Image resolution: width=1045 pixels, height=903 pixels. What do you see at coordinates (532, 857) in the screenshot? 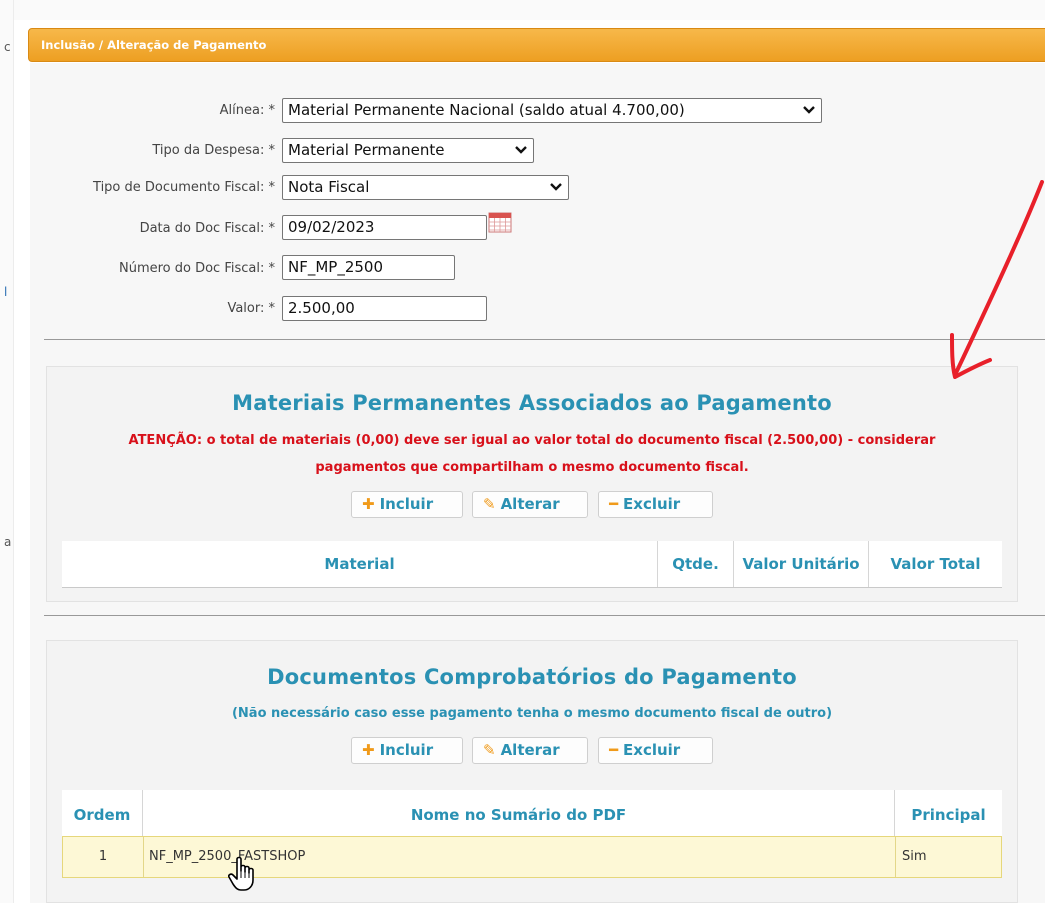
I see `table-row: 1 NF_MP_2500_FASTSHOP Sim` at bounding box center [532, 857].